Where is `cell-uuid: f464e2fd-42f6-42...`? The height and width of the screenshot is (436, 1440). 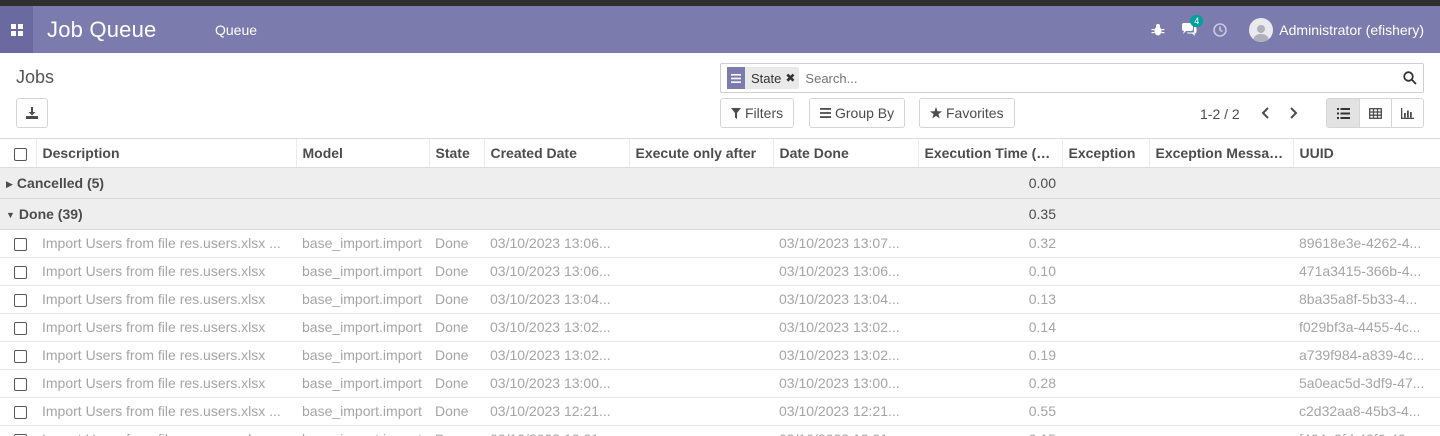 cell-uuid: f464e2fd-42f6-42... is located at coordinates (1366, 430).